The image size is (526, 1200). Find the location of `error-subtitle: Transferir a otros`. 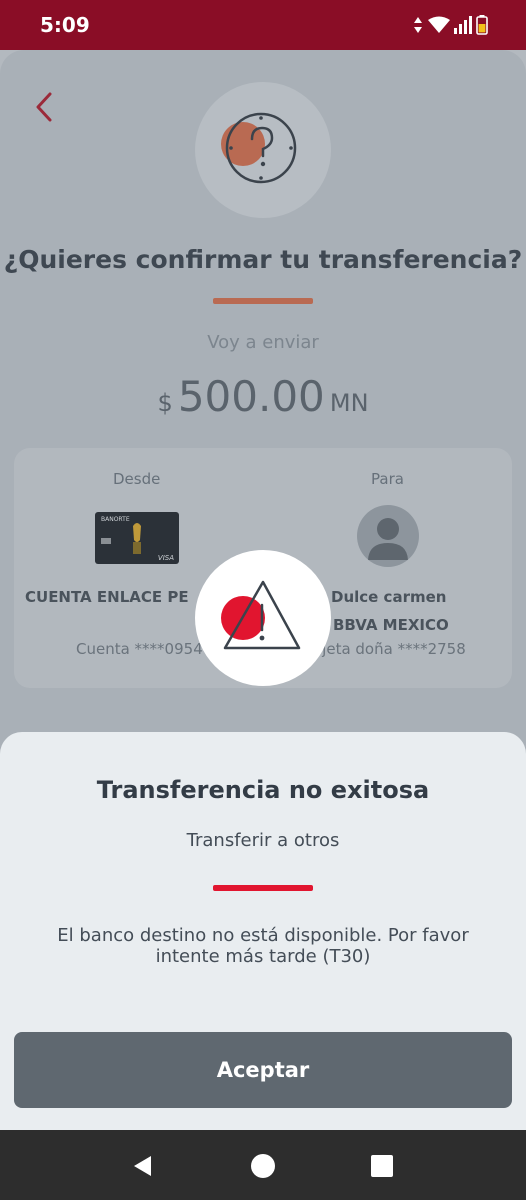

error-subtitle: Transferir a otros is located at coordinates (263, 840).